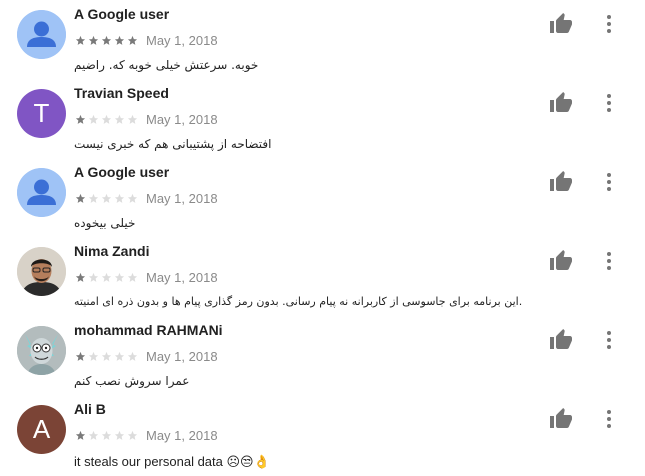 Image resolution: width=645 pixels, height=476 pixels. What do you see at coordinates (132, 381) in the screenshot?
I see `review-text: عمرا سروش نصب کنم` at bounding box center [132, 381].